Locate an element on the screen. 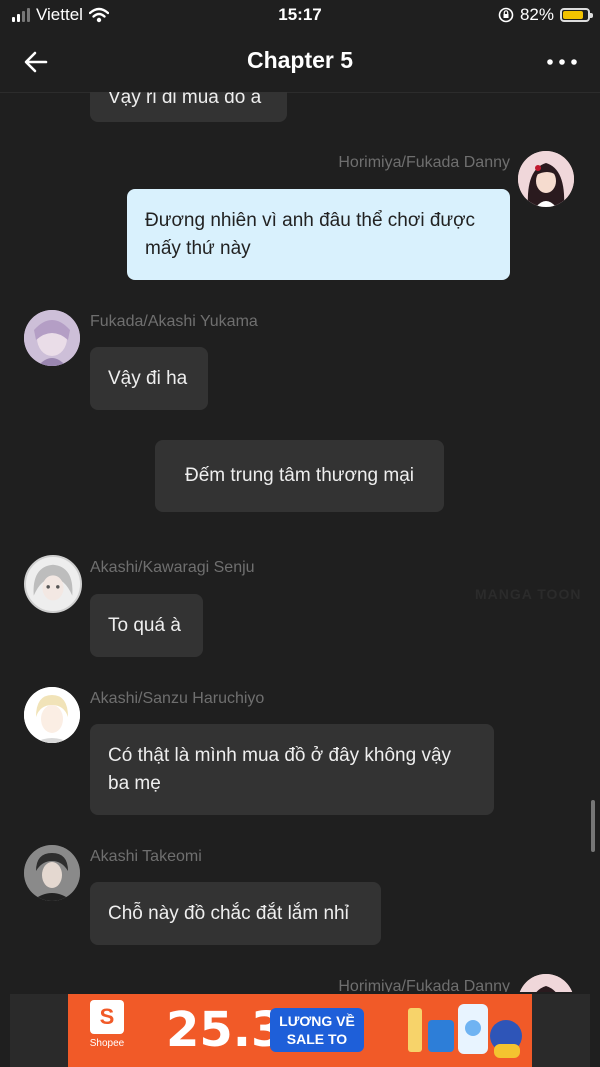 The image size is (600, 1067). battery-percent: 82% is located at coordinates (536, 14).